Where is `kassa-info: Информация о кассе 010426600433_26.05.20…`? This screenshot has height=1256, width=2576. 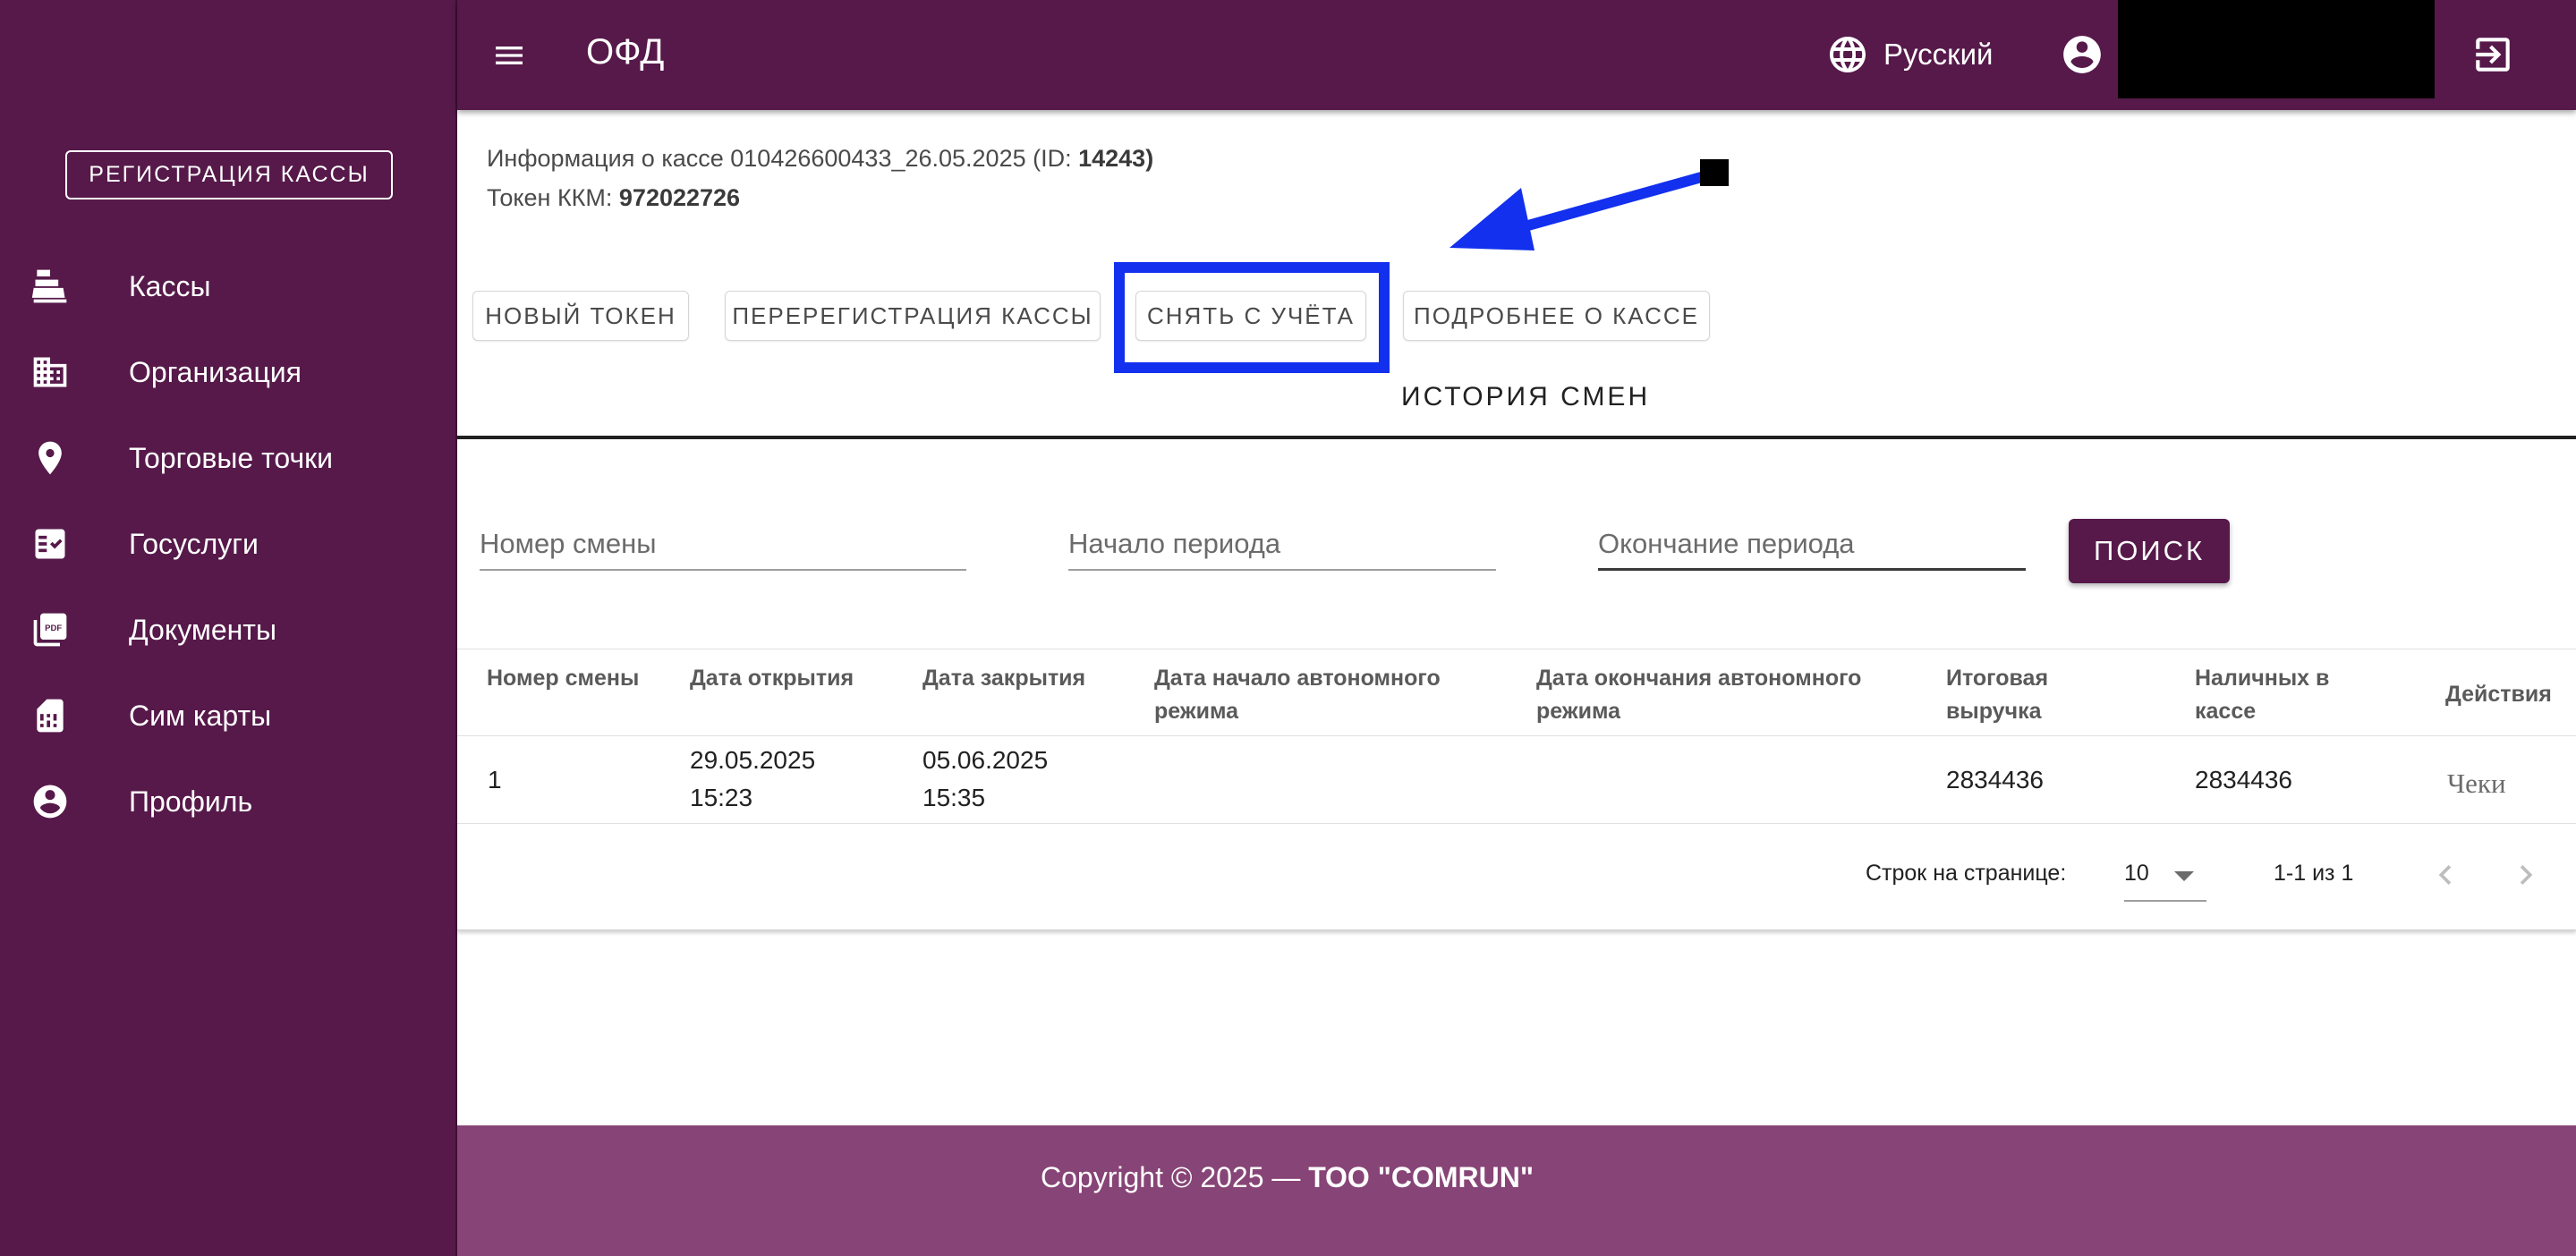 kassa-info: Информация о кассе 010426600433_26.05.20… is located at coordinates (820, 158).